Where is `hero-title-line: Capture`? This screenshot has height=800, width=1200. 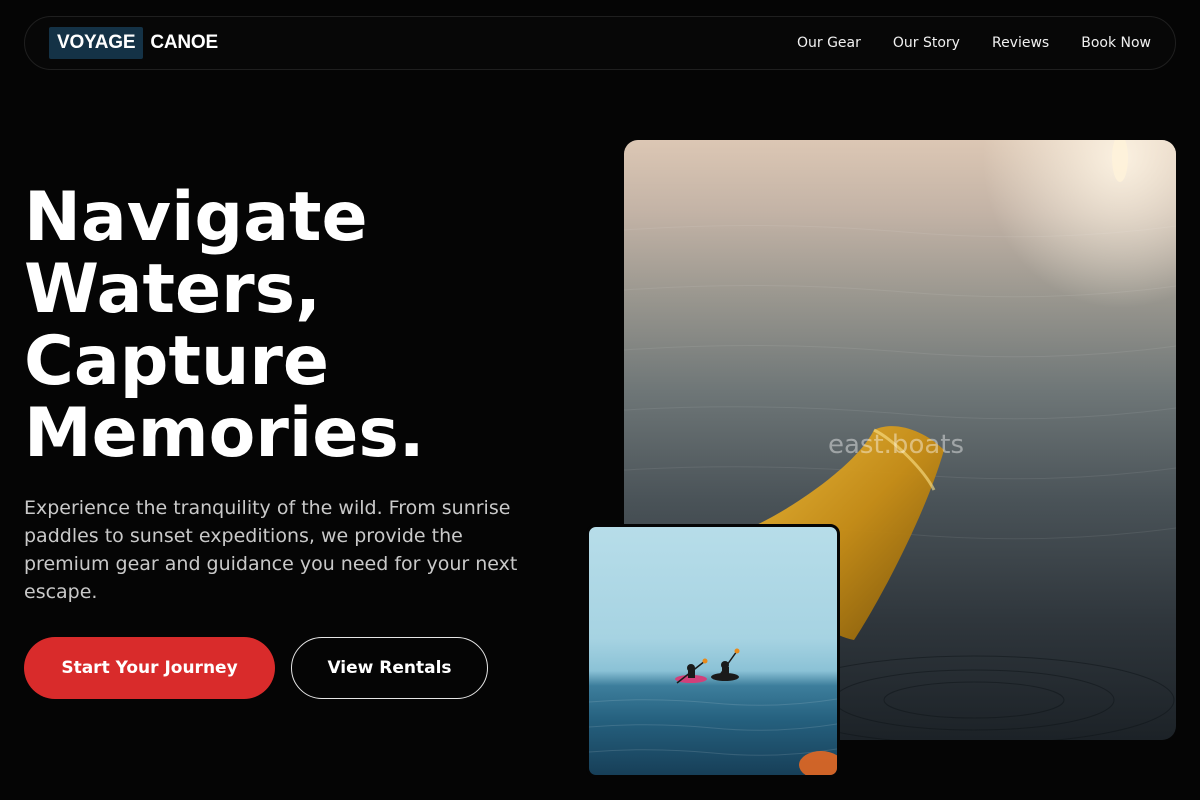
hero-title-line: Capture is located at coordinates (177, 361).